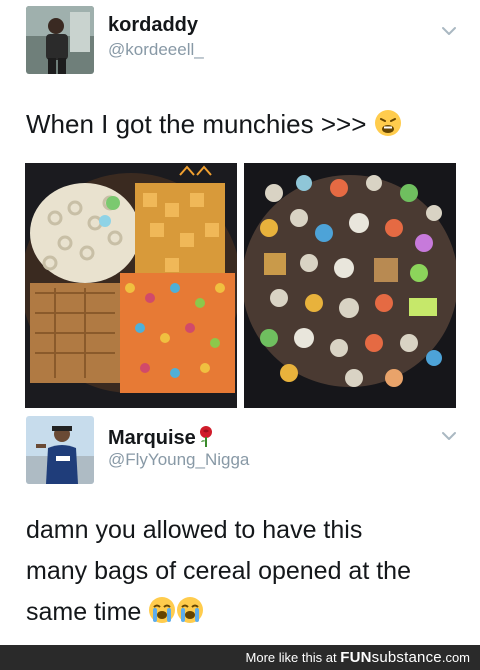  I want to click on watermark-prefix: More like this at, so click(291, 657).